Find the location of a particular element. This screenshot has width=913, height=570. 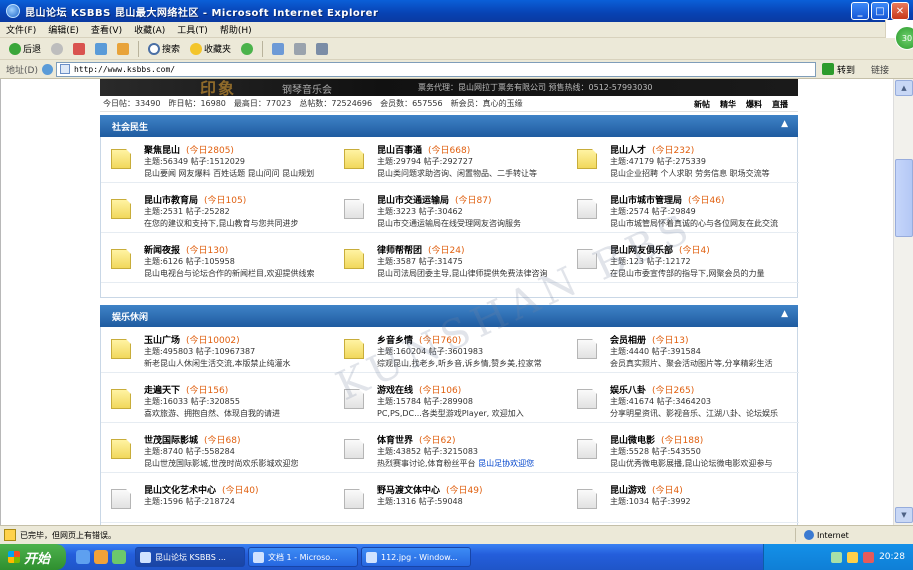

forum-name: 游戏在线 (今日106) is located at coordinates (419, 389).